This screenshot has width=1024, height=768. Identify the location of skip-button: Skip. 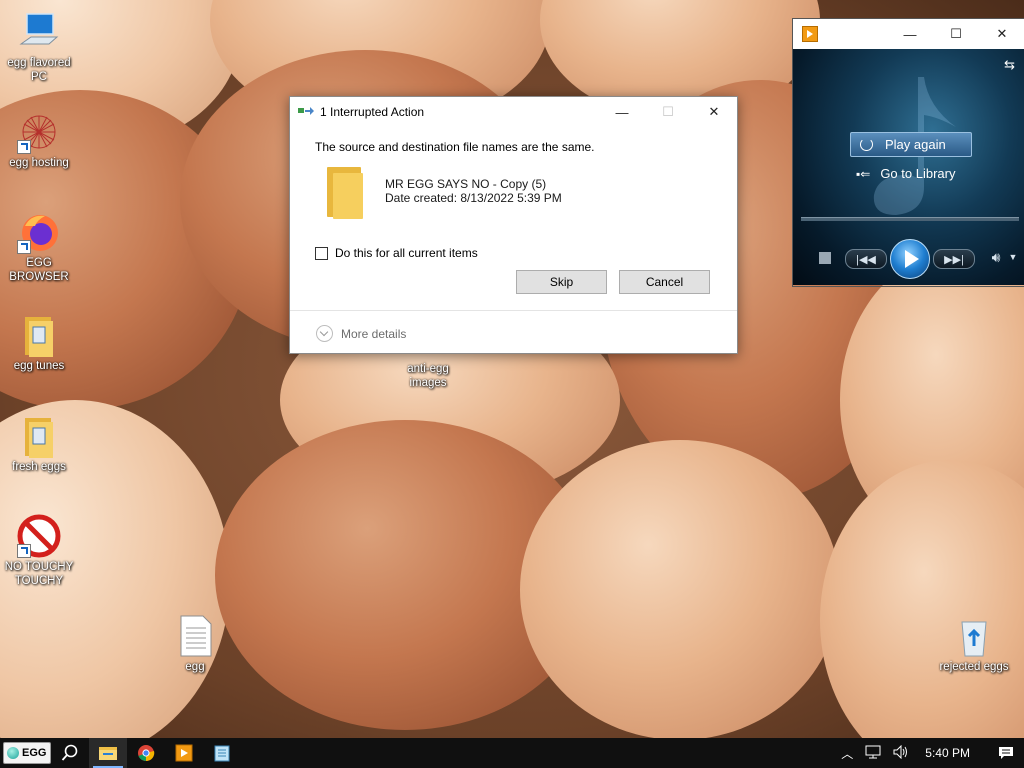
(561, 282).